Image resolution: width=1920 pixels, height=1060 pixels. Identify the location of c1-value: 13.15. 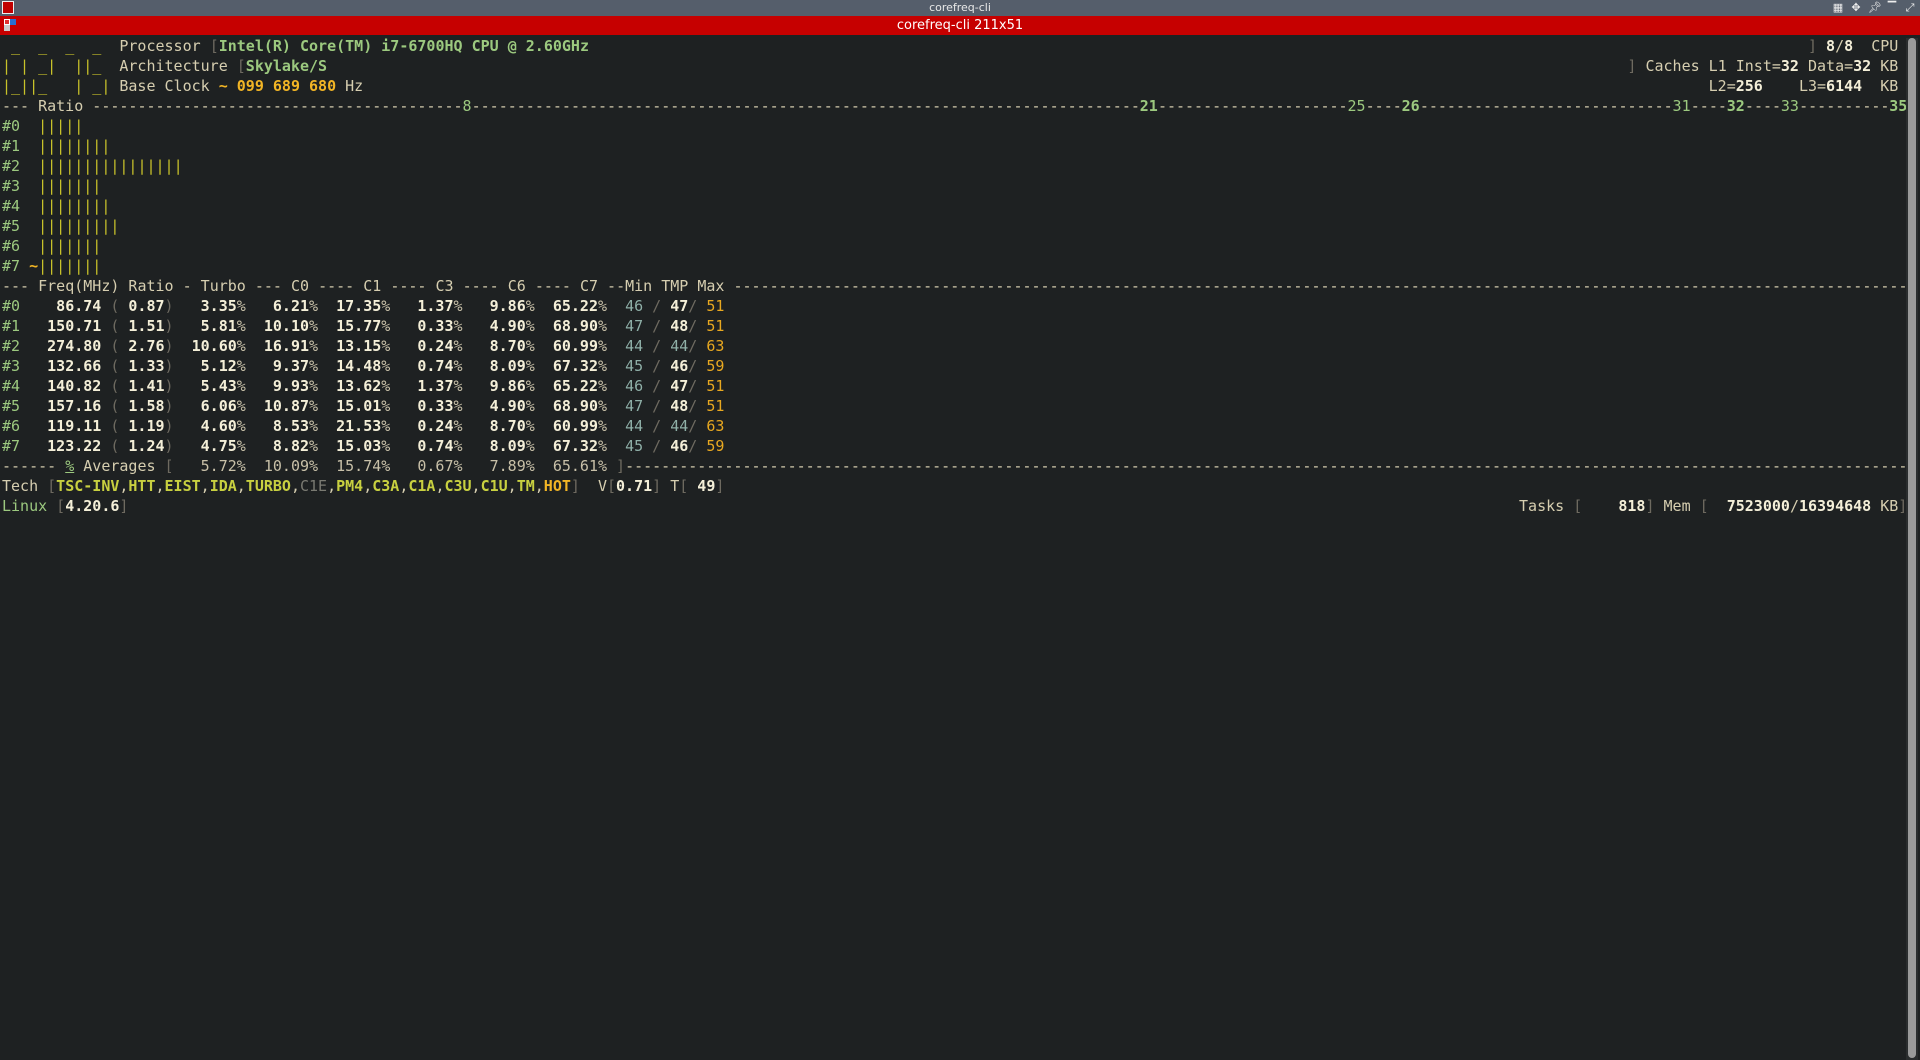
(359, 346).